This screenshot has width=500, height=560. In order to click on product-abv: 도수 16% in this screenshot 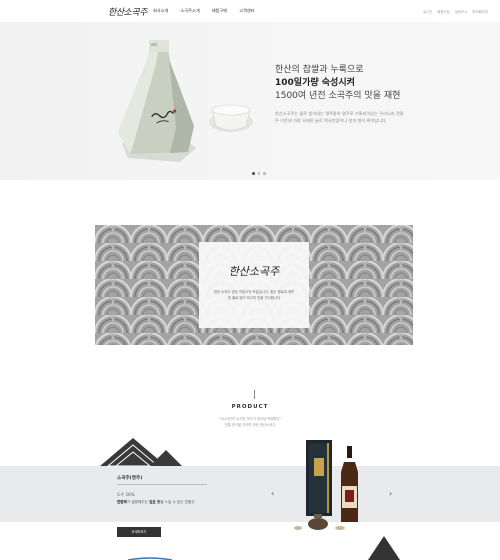, I will do `click(126, 494)`.